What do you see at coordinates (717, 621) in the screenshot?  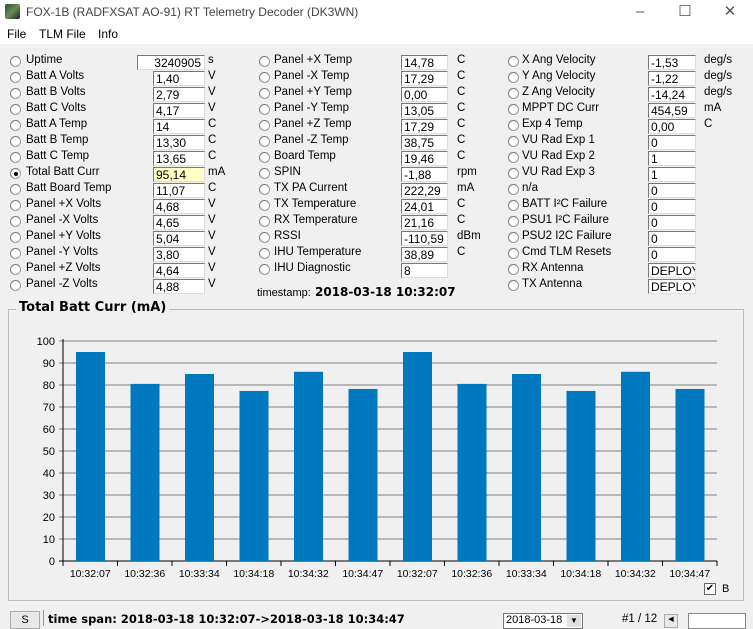 I see `record-input` at bounding box center [717, 621].